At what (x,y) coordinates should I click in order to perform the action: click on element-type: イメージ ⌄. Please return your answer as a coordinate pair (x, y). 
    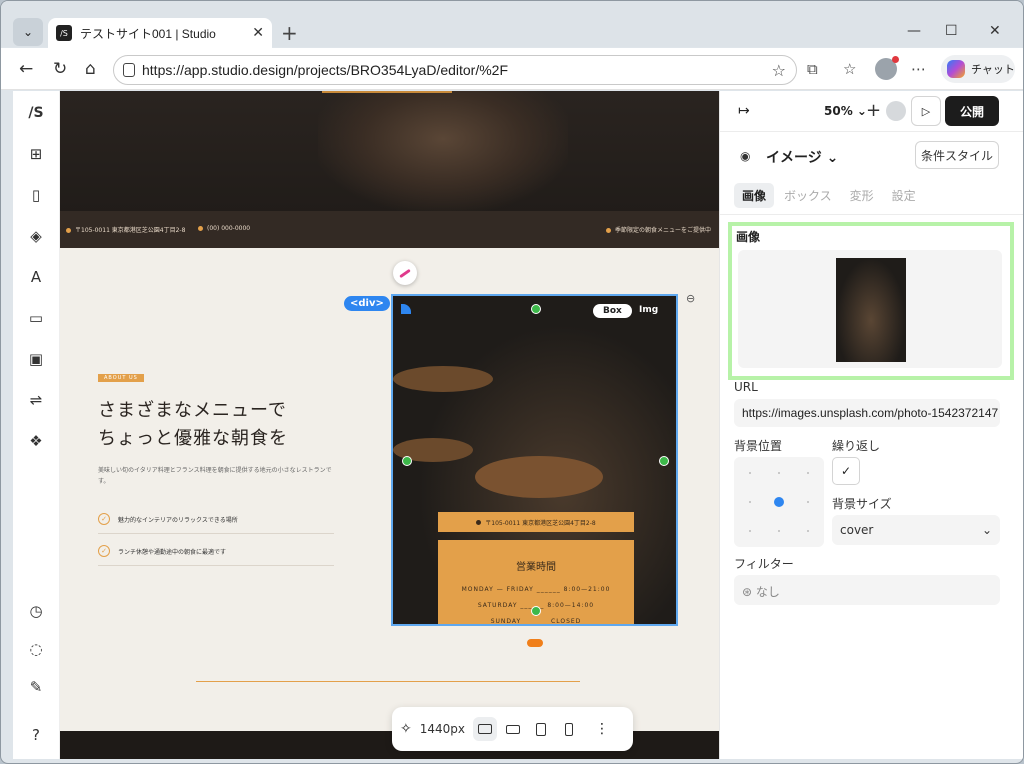
    Looking at the image, I should click on (802, 157).